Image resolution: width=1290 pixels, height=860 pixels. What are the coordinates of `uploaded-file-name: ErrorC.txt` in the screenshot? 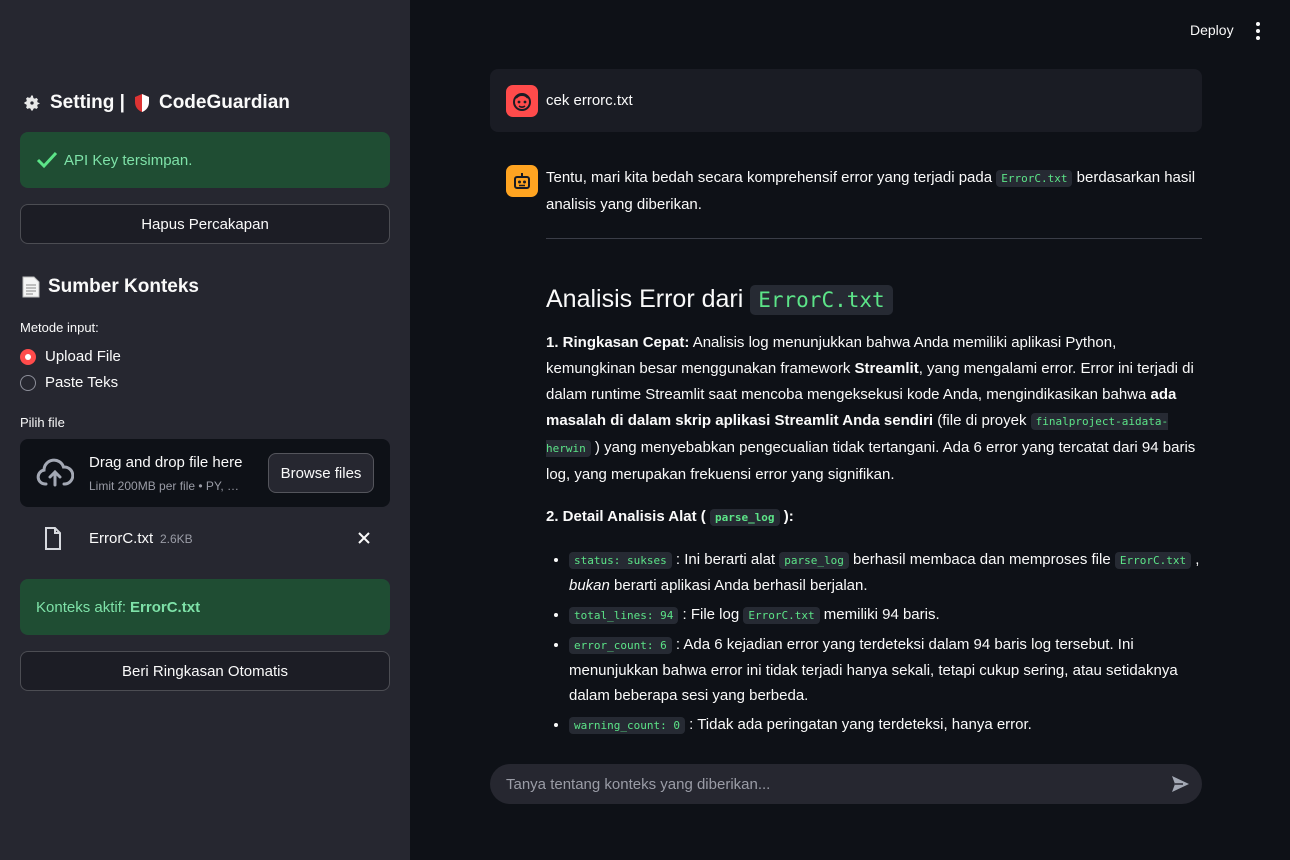 It's located at (121, 538).